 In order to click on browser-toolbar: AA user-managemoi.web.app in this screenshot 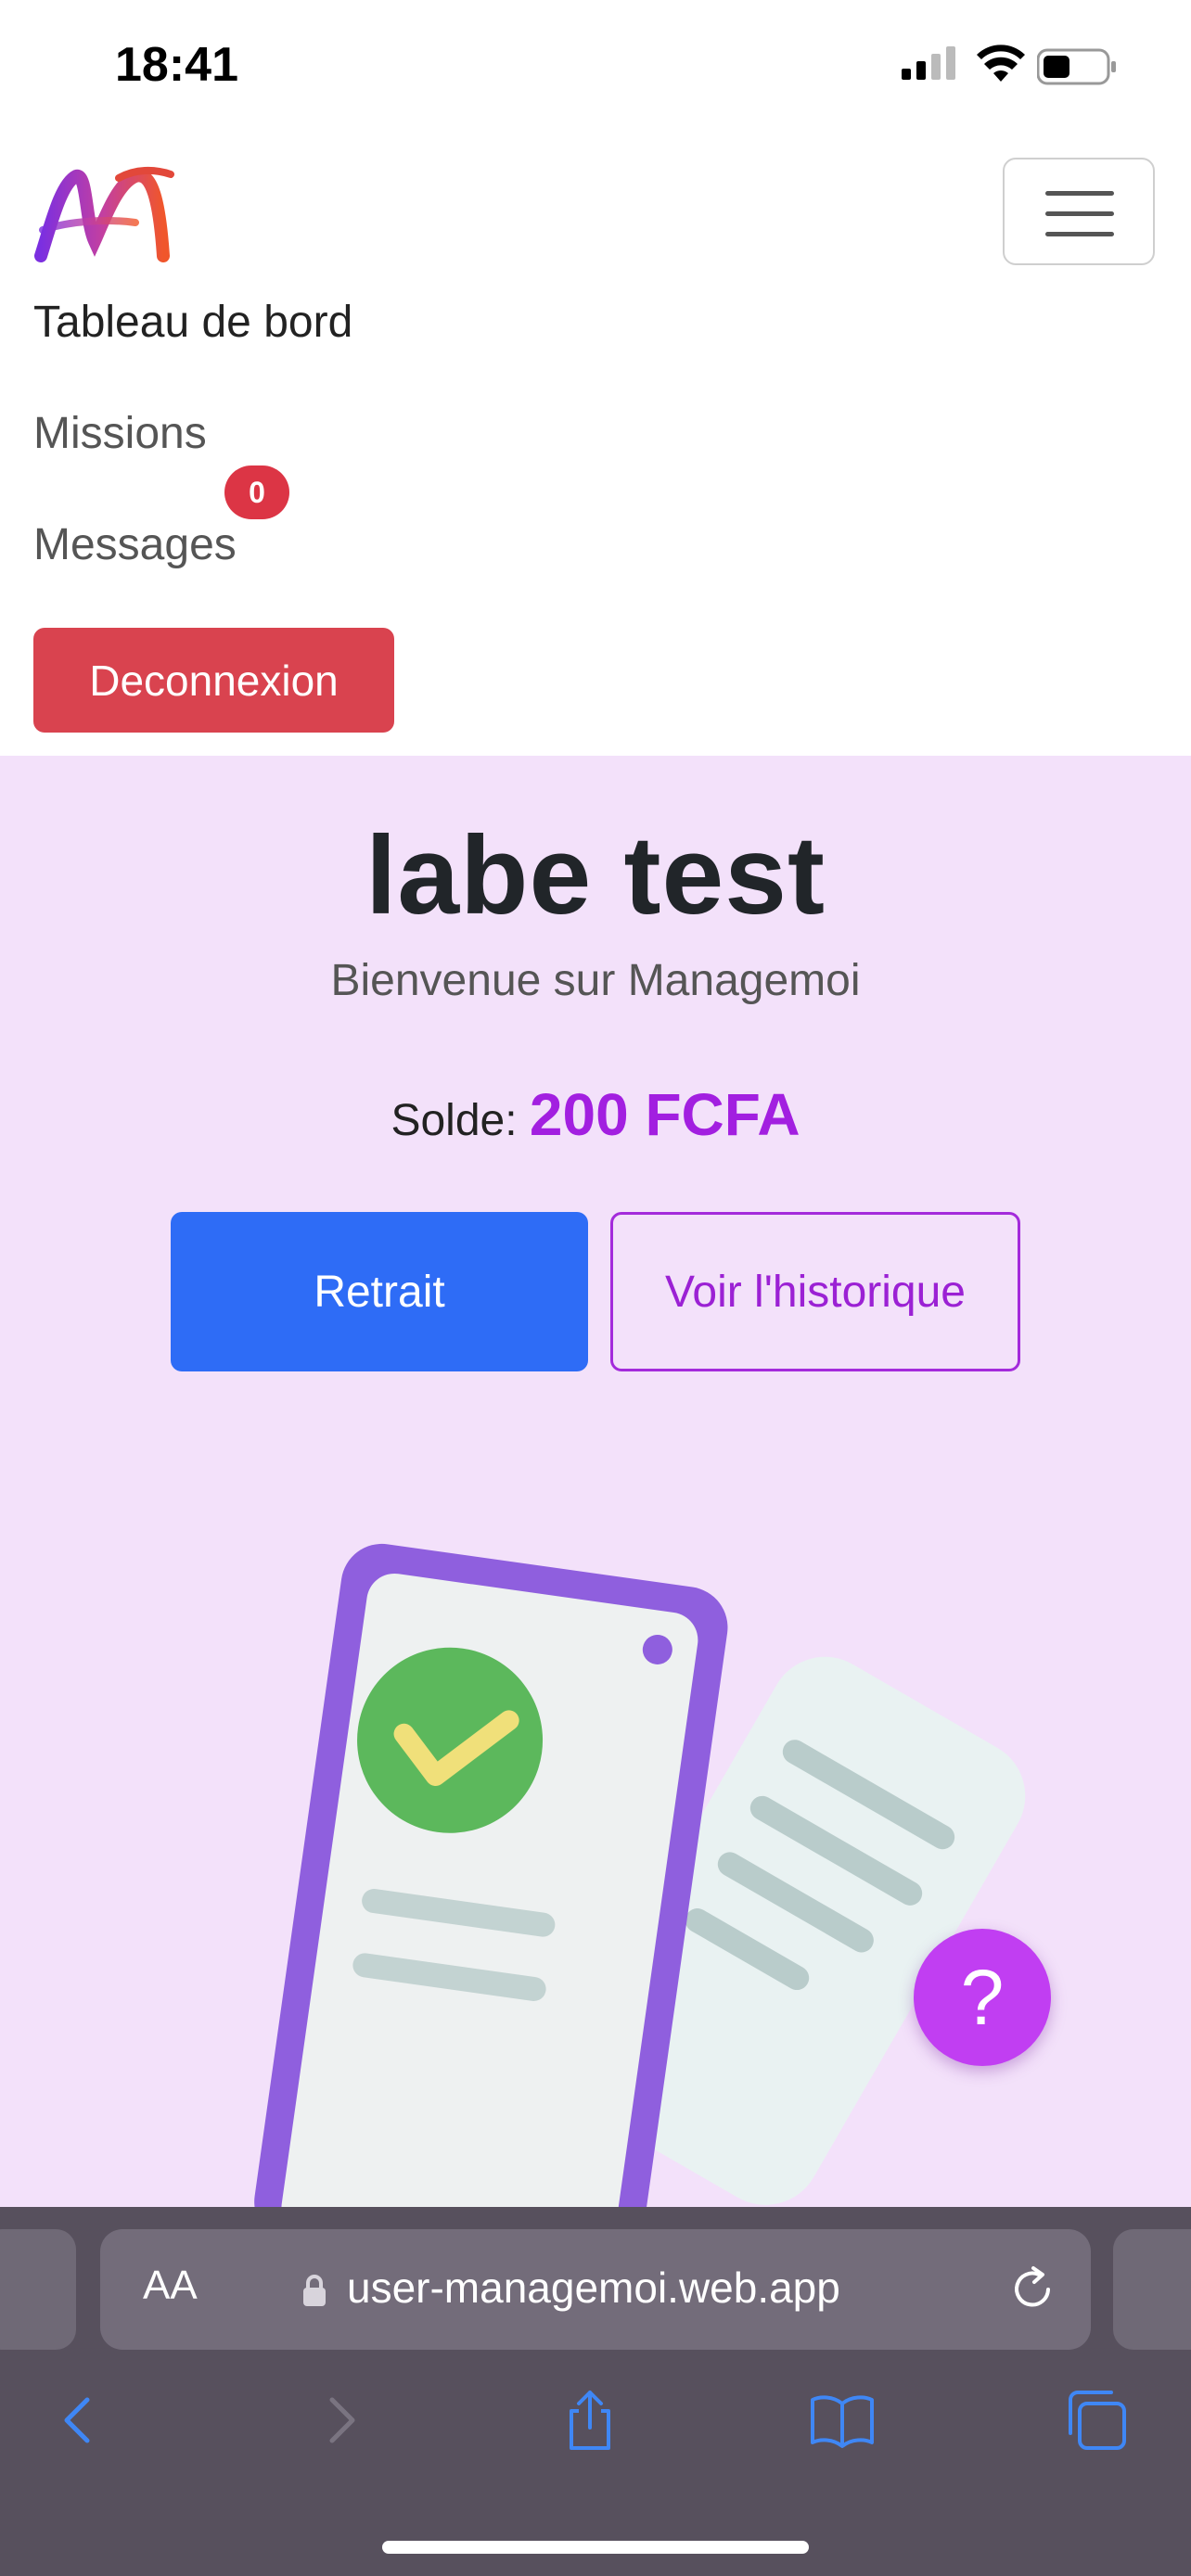, I will do `click(595, 2392)`.